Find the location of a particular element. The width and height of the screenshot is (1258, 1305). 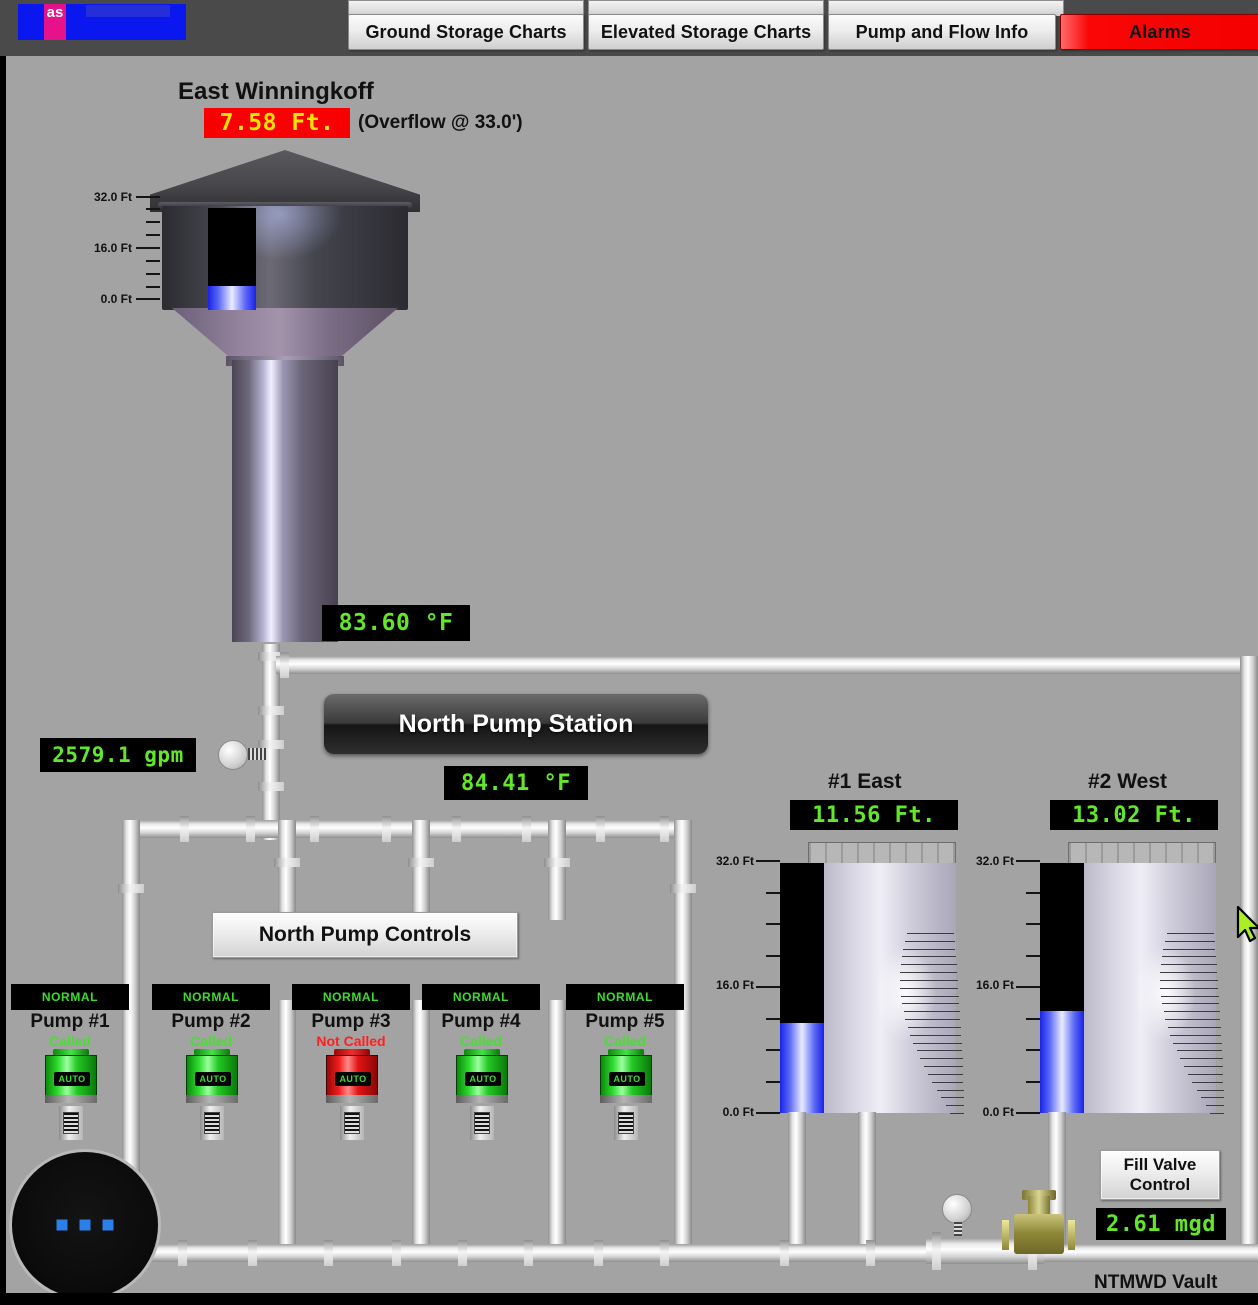

north-pump-controls-button: North Pump Controls is located at coordinates (365, 935).